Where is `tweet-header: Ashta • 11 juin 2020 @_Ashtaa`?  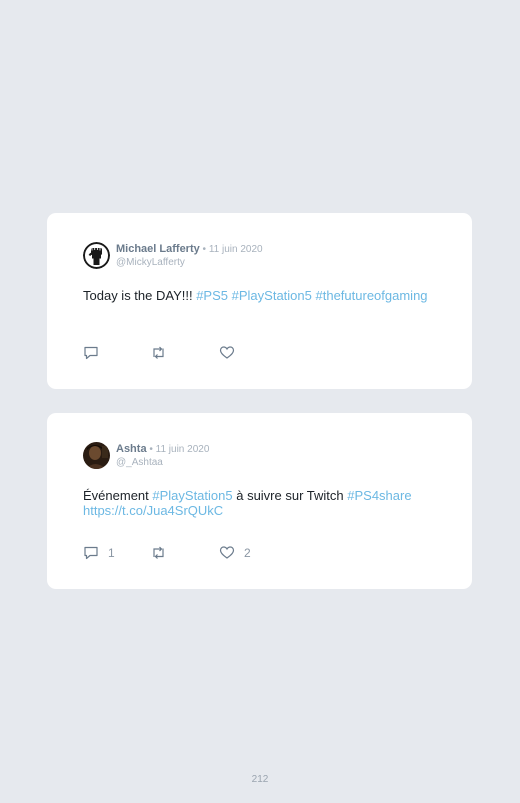
tweet-header: Ashta • 11 juin 2020 @_Ashtaa is located at coordinates (162, 456).